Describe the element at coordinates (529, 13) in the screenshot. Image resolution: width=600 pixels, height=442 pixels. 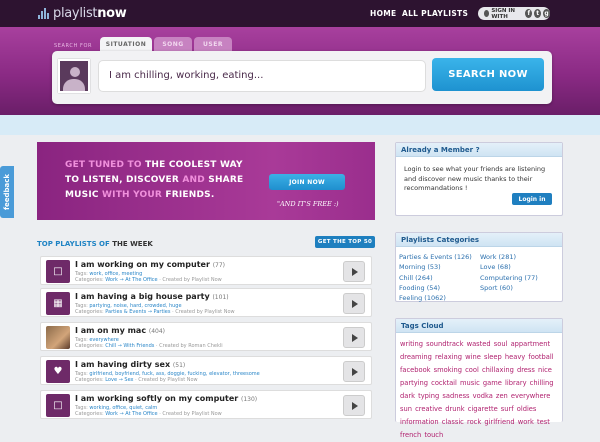
I see `facebook-icon: f` at that location.